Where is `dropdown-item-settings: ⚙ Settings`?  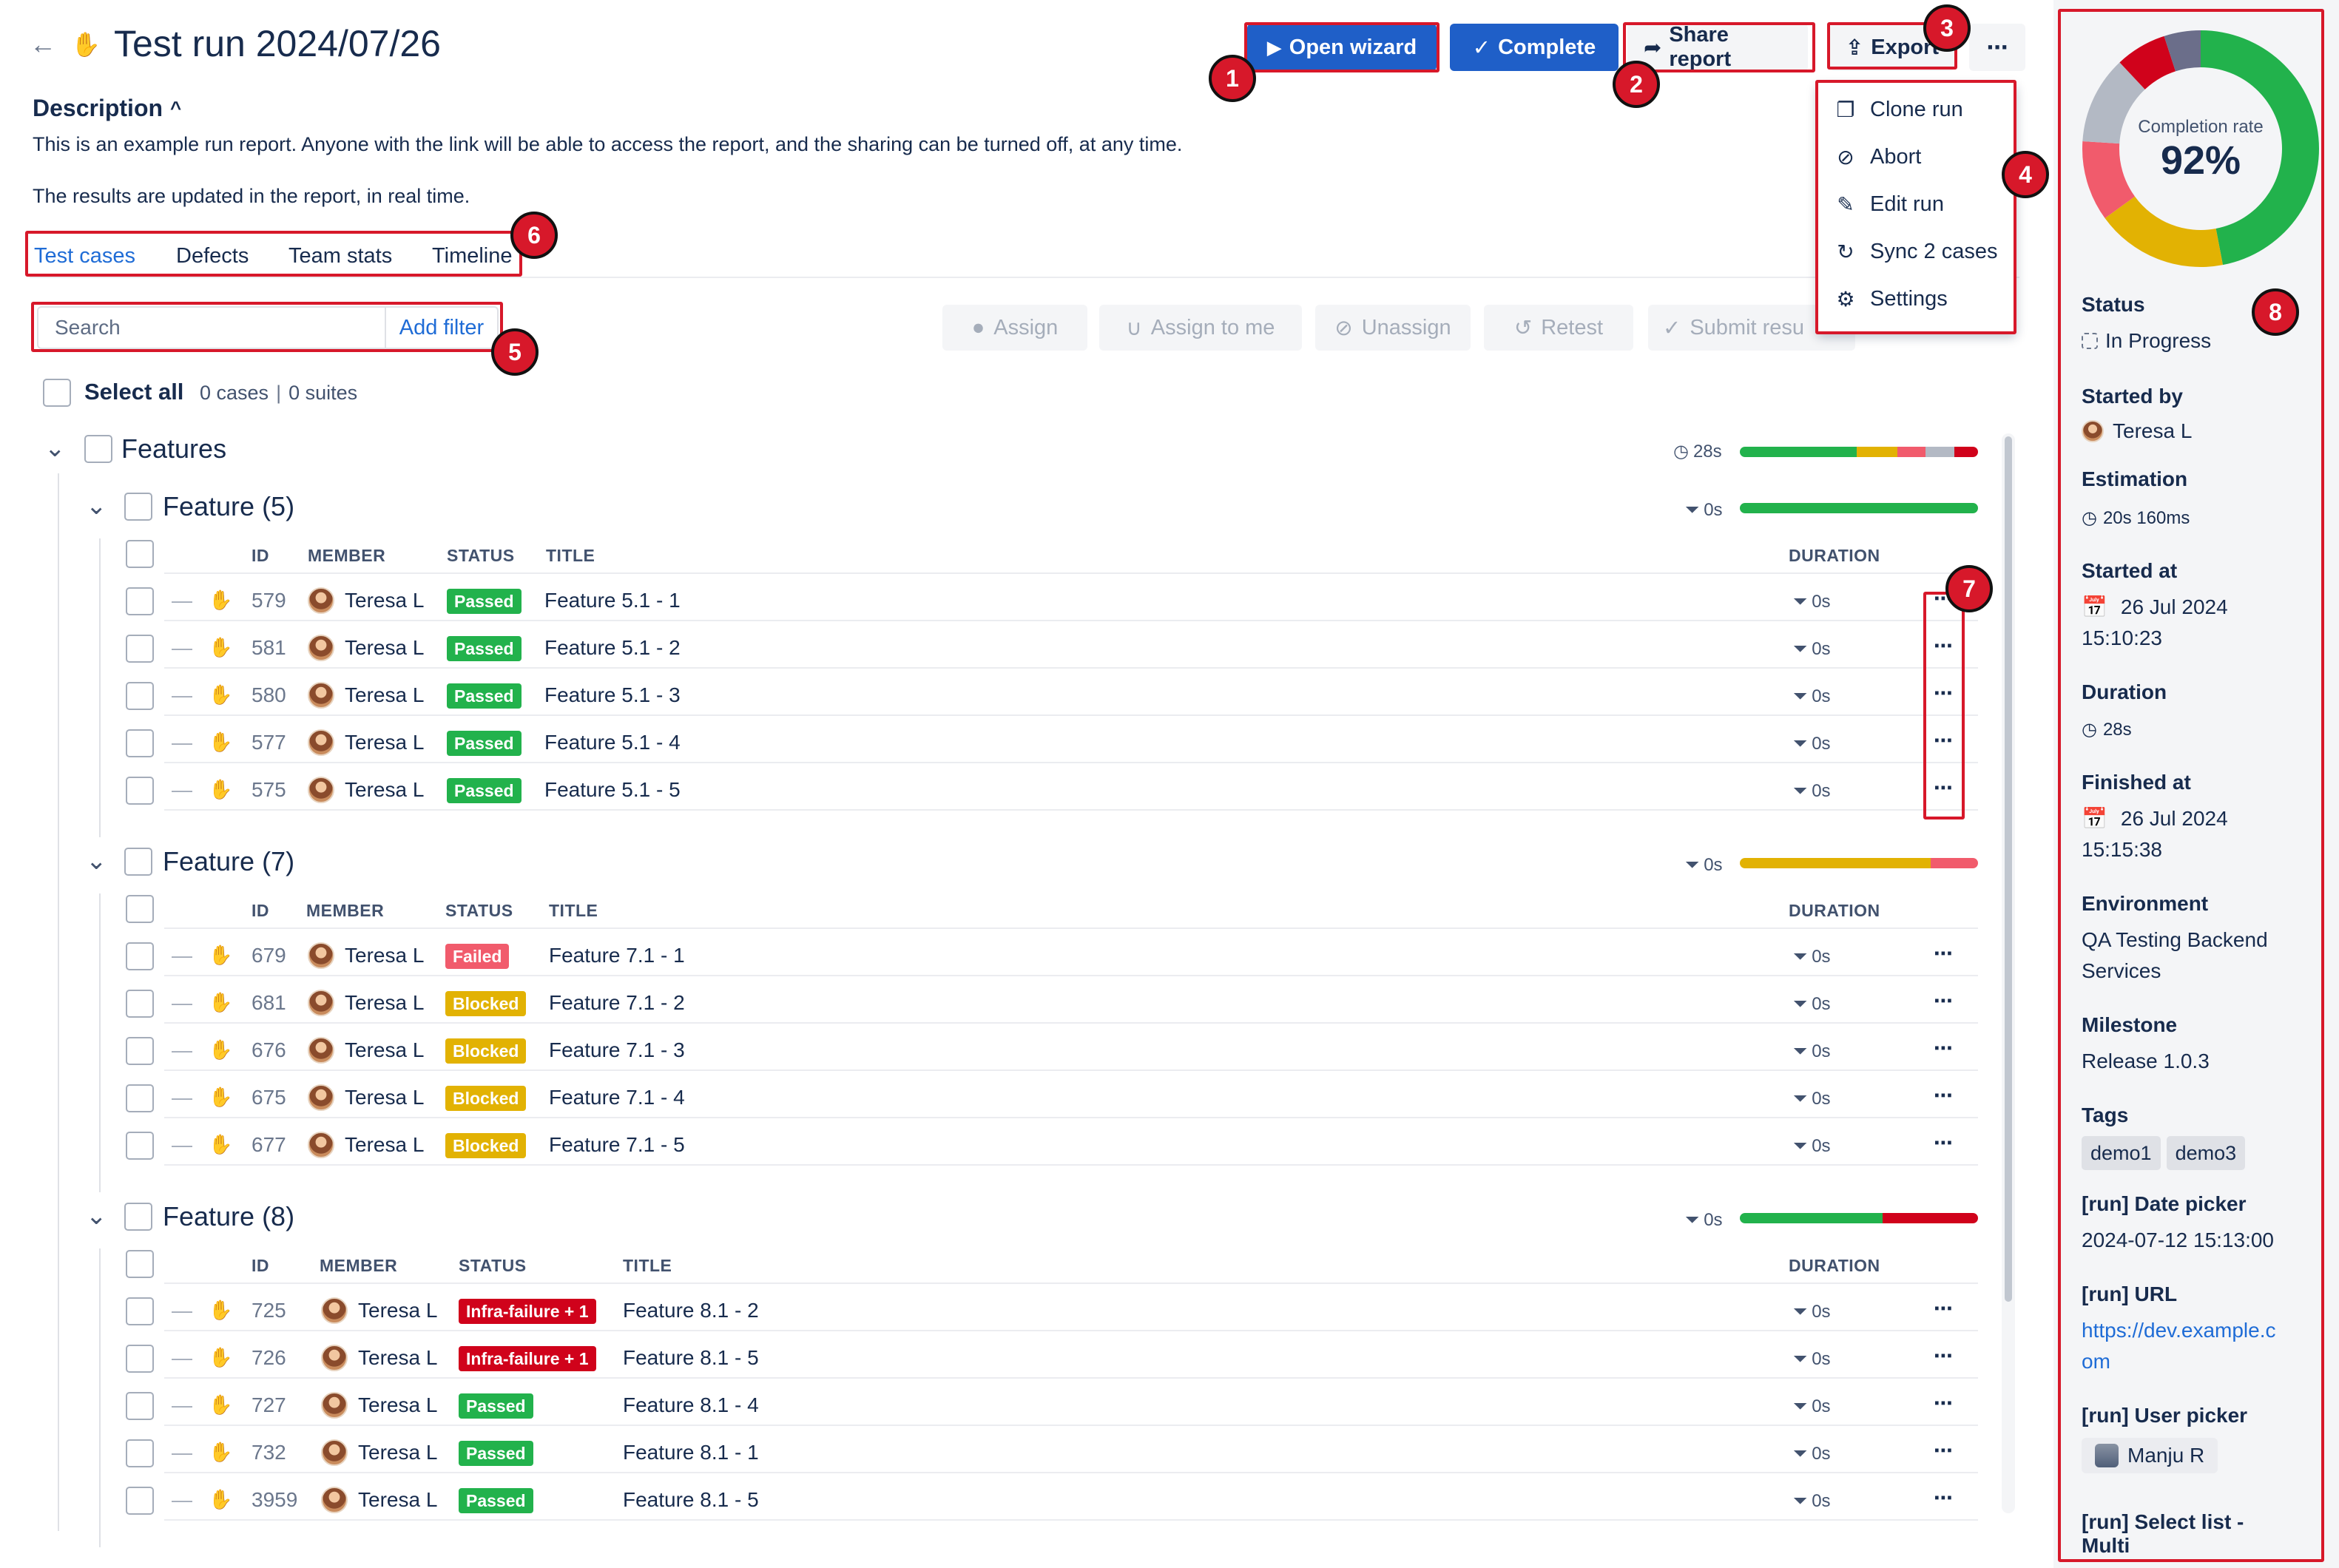 dropdown-item-settings: ⚙ Settings is located at coordinates (1891, 299).